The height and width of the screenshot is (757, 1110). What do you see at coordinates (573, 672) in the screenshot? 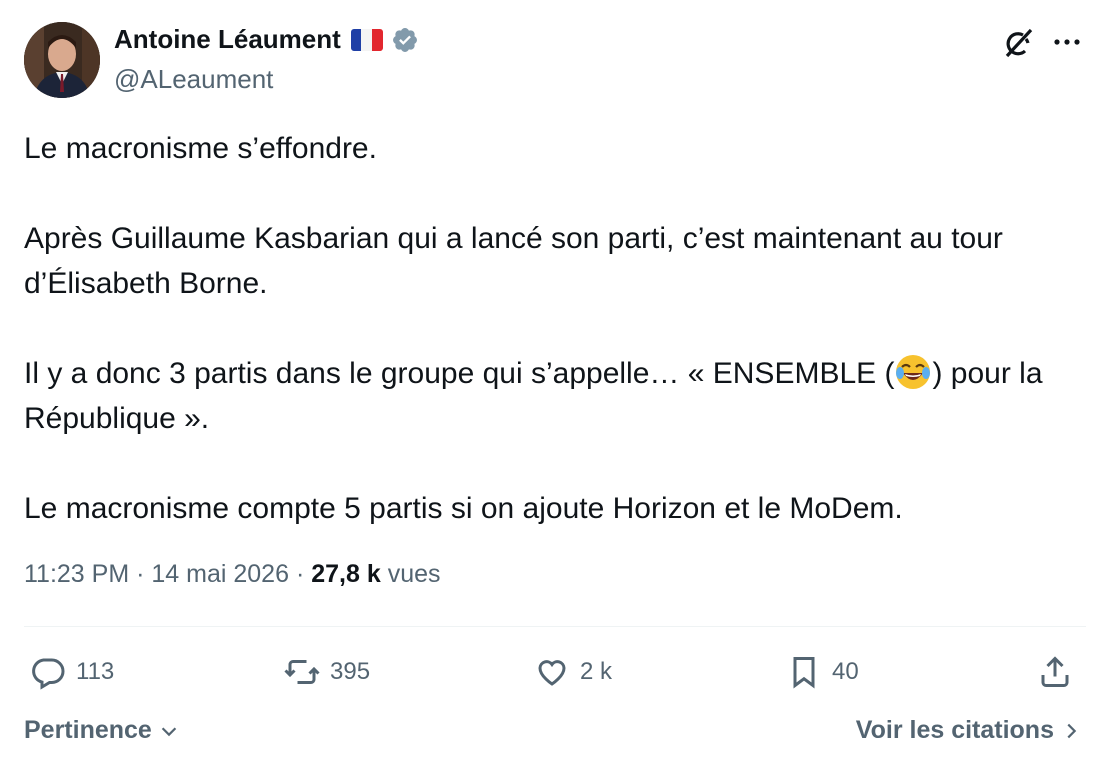
I see `like-button: 2 k` at bounding box center [573, 672].